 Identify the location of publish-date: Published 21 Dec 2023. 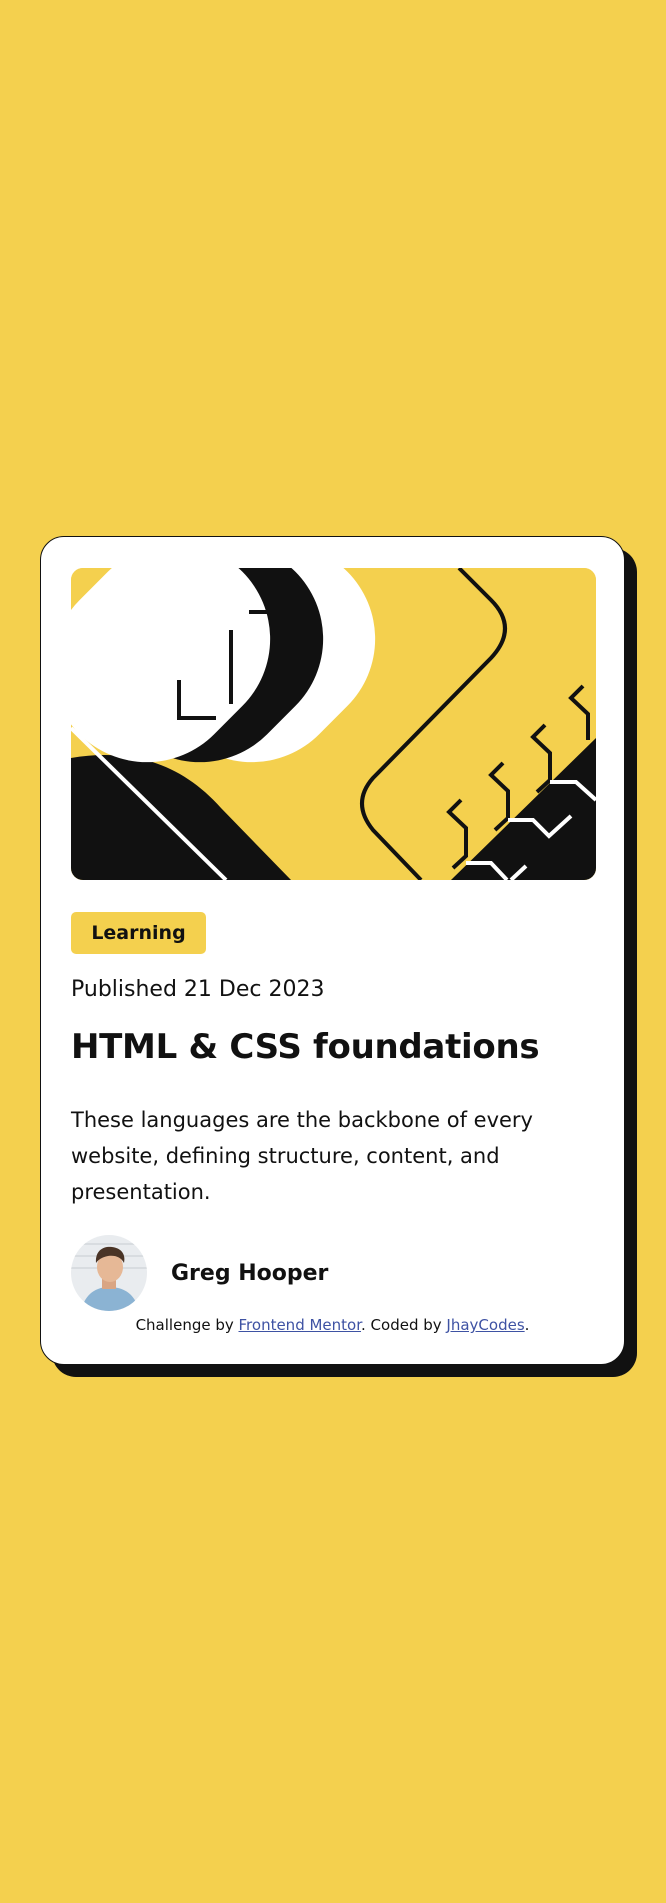
(198, 989).